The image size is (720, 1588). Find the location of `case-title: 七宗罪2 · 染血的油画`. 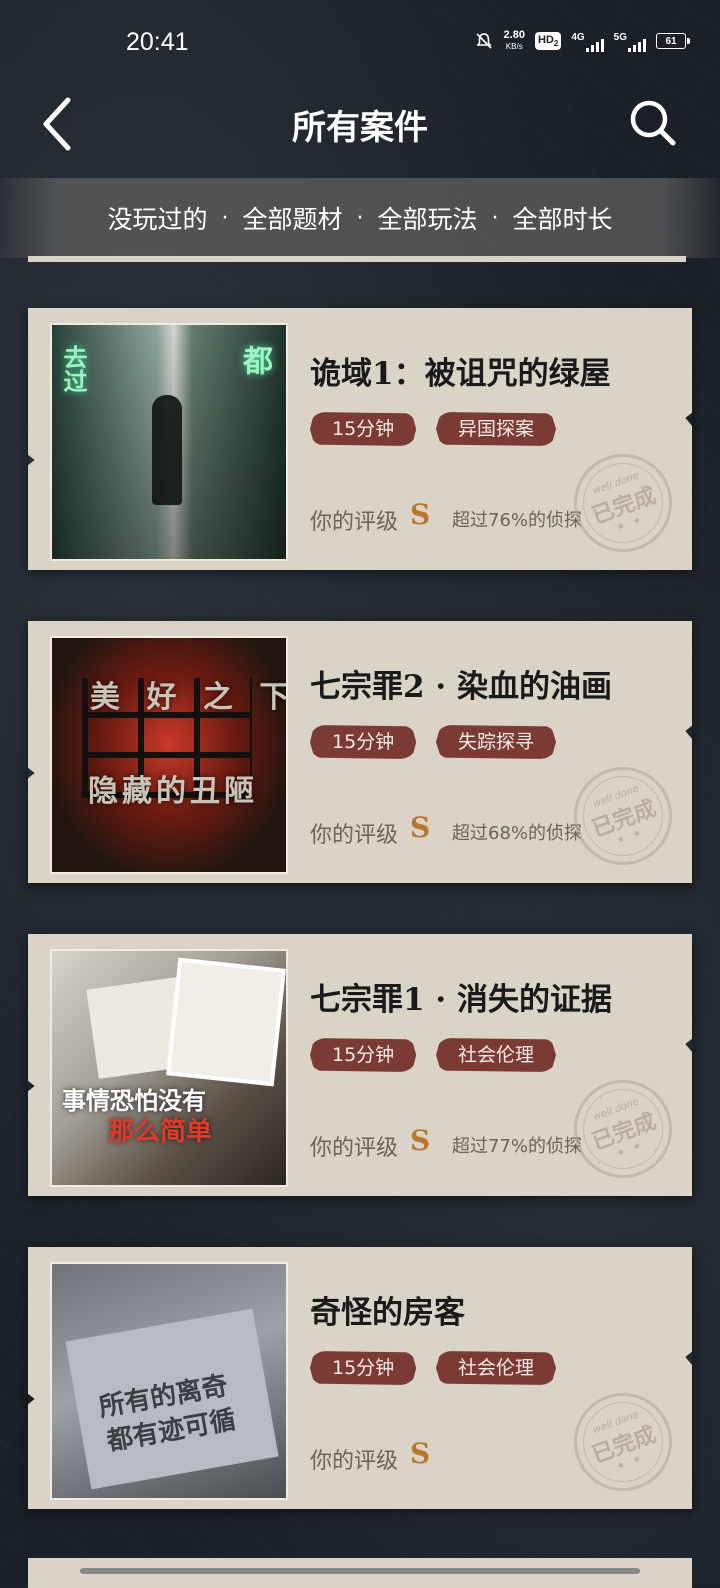

case-title: 七宗罪2 · 染血的油画 is located at coordinates (461, 687).